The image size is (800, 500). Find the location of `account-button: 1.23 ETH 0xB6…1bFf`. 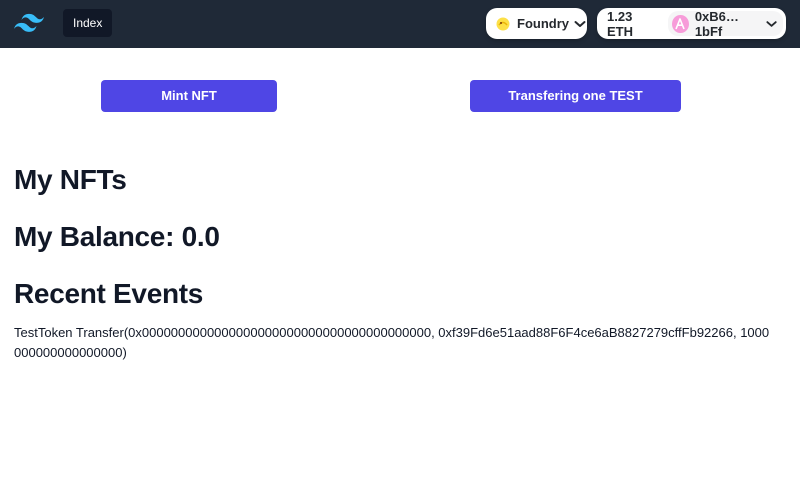

account-button: 1.23 ETH 0xB6…1bFf is located at coordinates (691, 23).